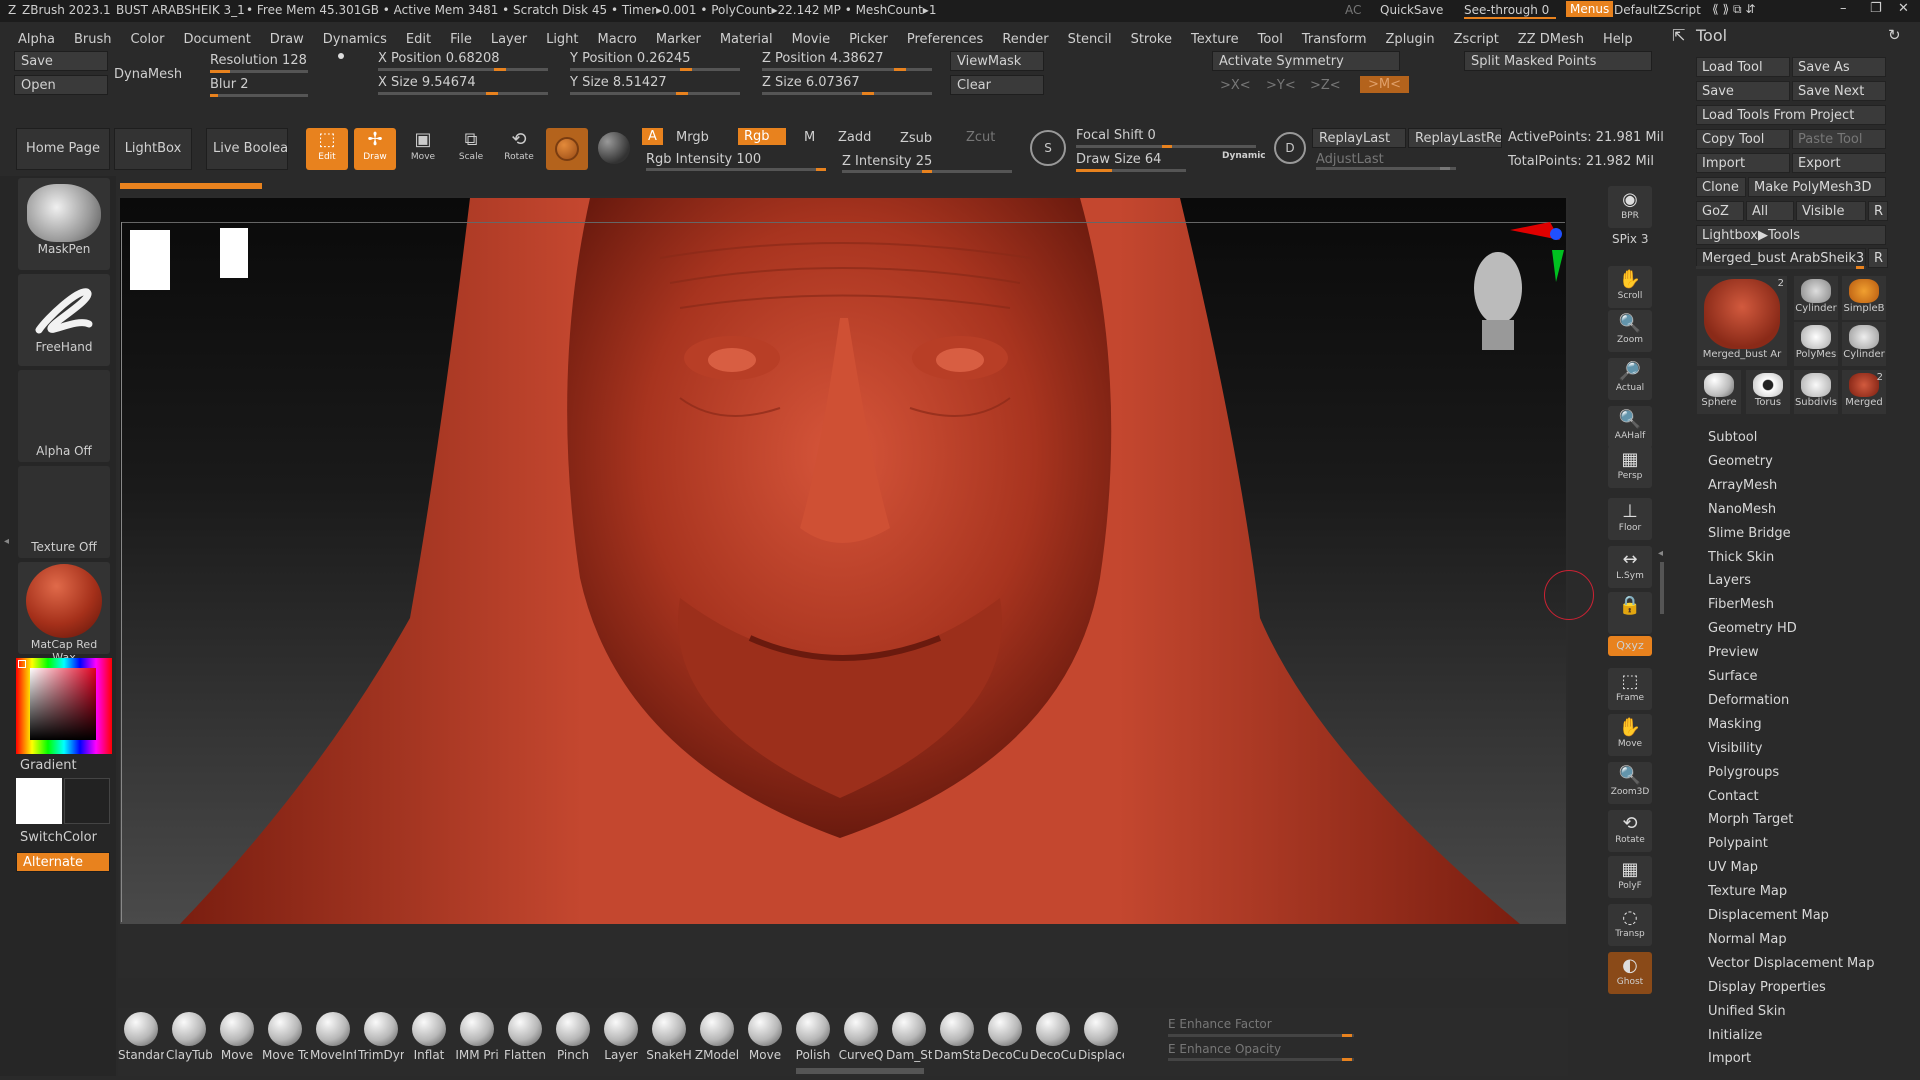 This screenshot has width=1920, height=1080. Describe the element at coordinates (477, 1037) in the screenshot. I see `brush-7: IMM Pri` at that location.